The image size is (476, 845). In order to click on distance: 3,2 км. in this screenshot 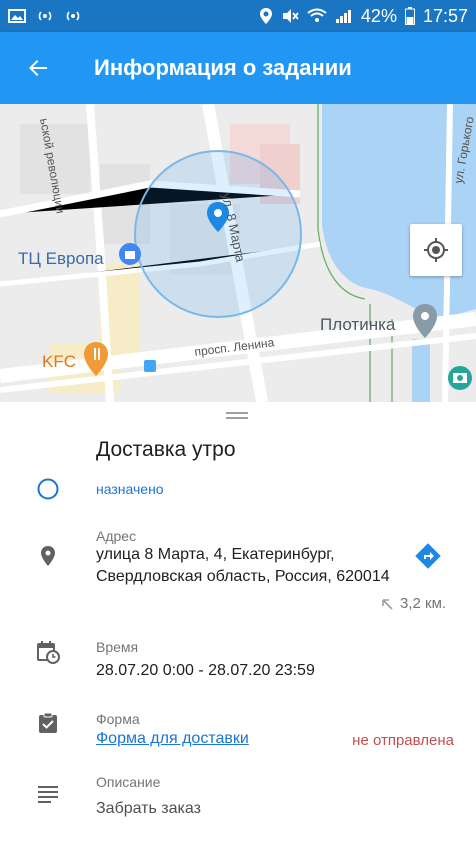, I will do `click(413, 603)`.